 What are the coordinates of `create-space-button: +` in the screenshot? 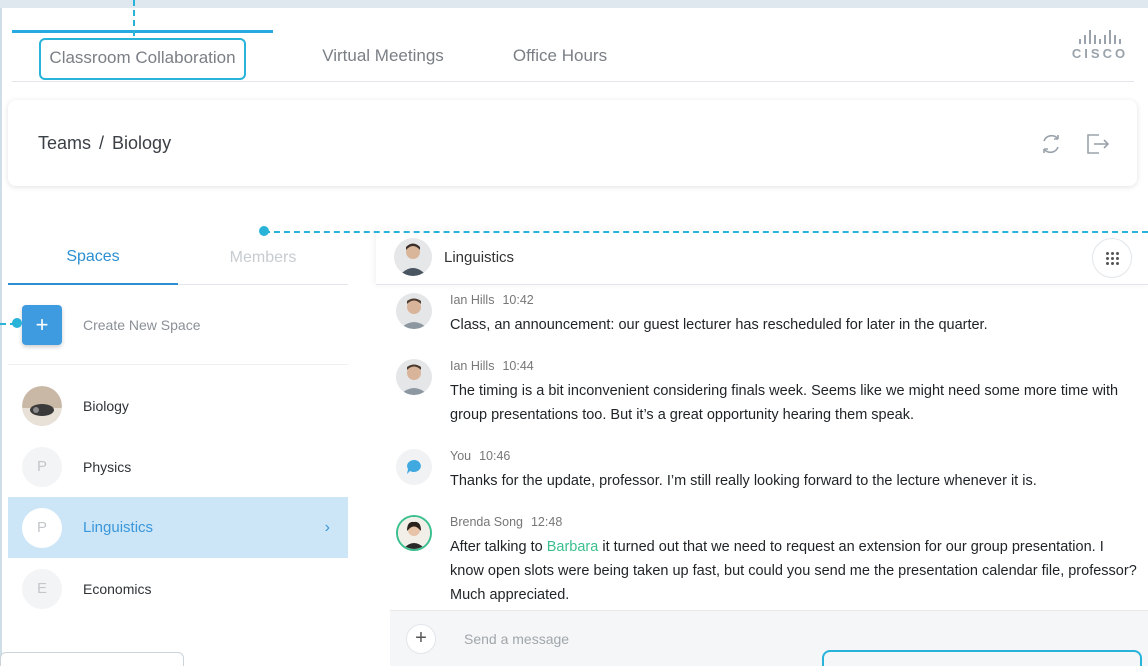 It's located at (42, 324).